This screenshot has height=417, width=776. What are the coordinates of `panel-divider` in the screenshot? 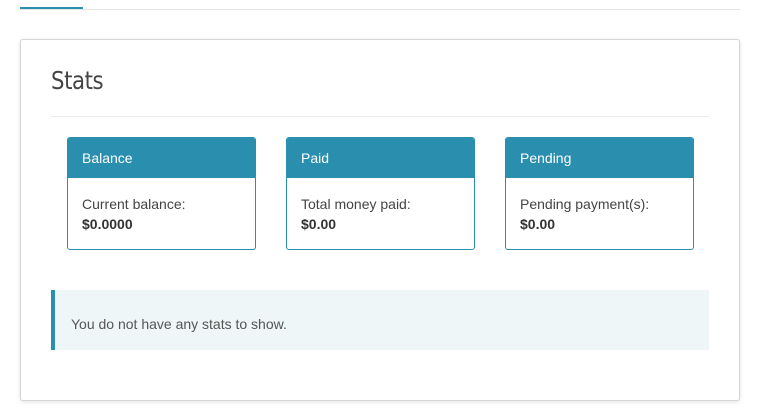 It's located at (380, 116).